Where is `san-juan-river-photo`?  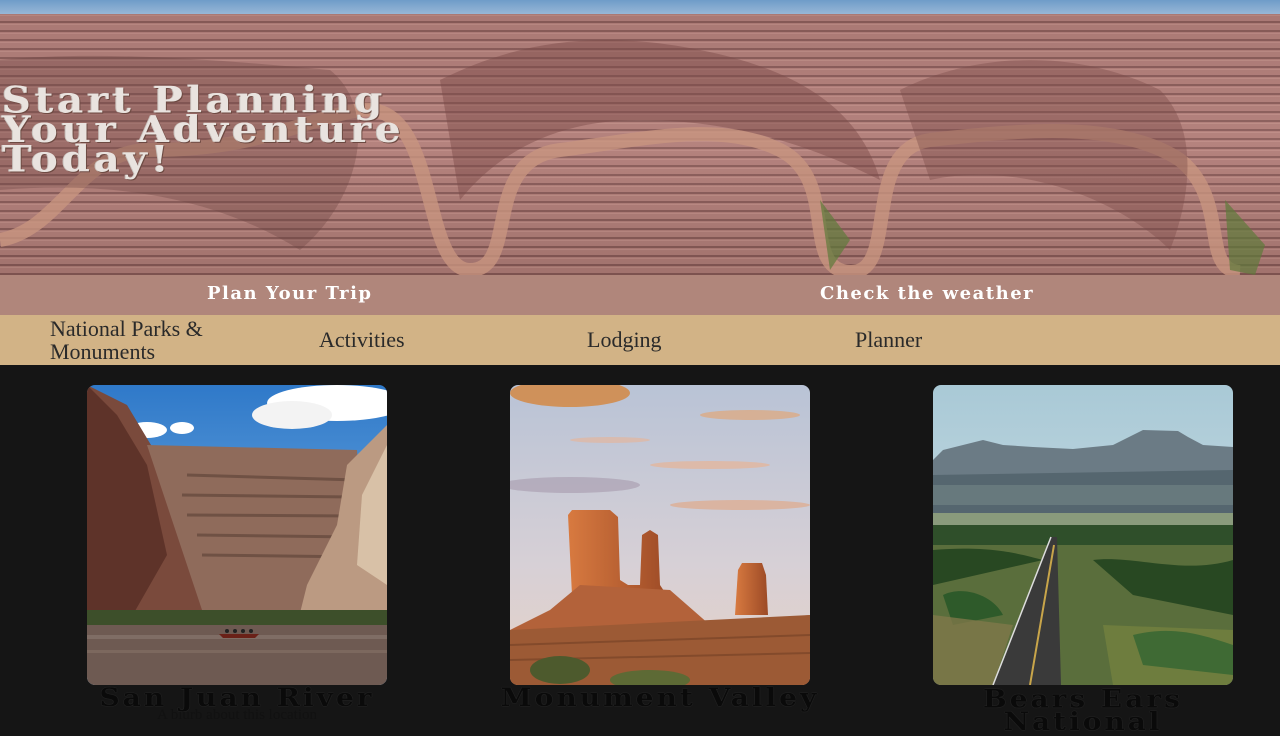 san-juan-river-photo is located at coordinates (237, 535).